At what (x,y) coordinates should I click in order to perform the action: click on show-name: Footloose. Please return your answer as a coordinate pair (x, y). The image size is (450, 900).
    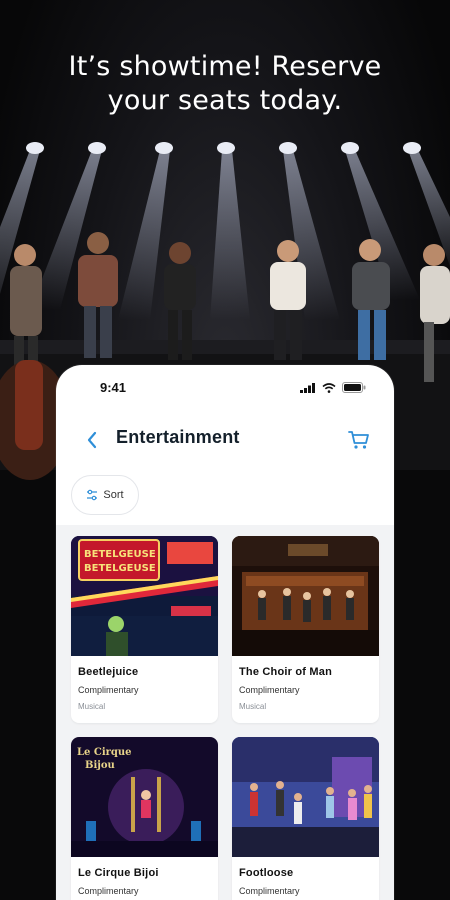
    Looking at the image, I should click on (266, 873).